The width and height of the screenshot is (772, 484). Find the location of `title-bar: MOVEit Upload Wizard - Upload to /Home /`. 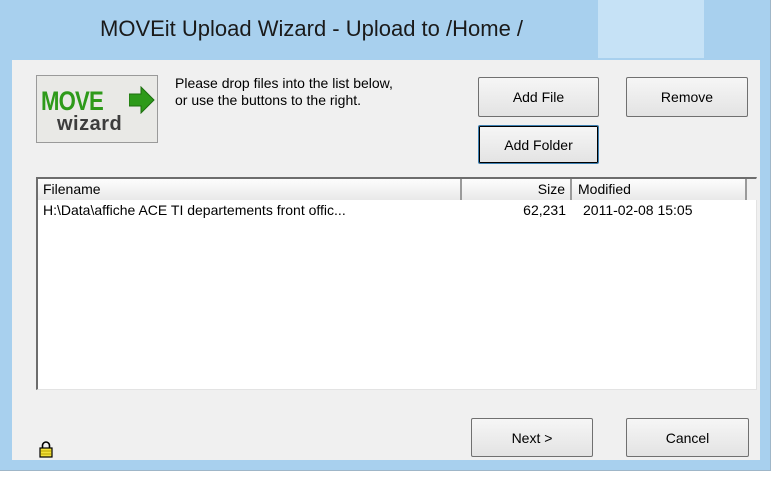

title-bar: MOVEit Upload Wizard - Upload to /Home / is located at coordinates (385, 30).